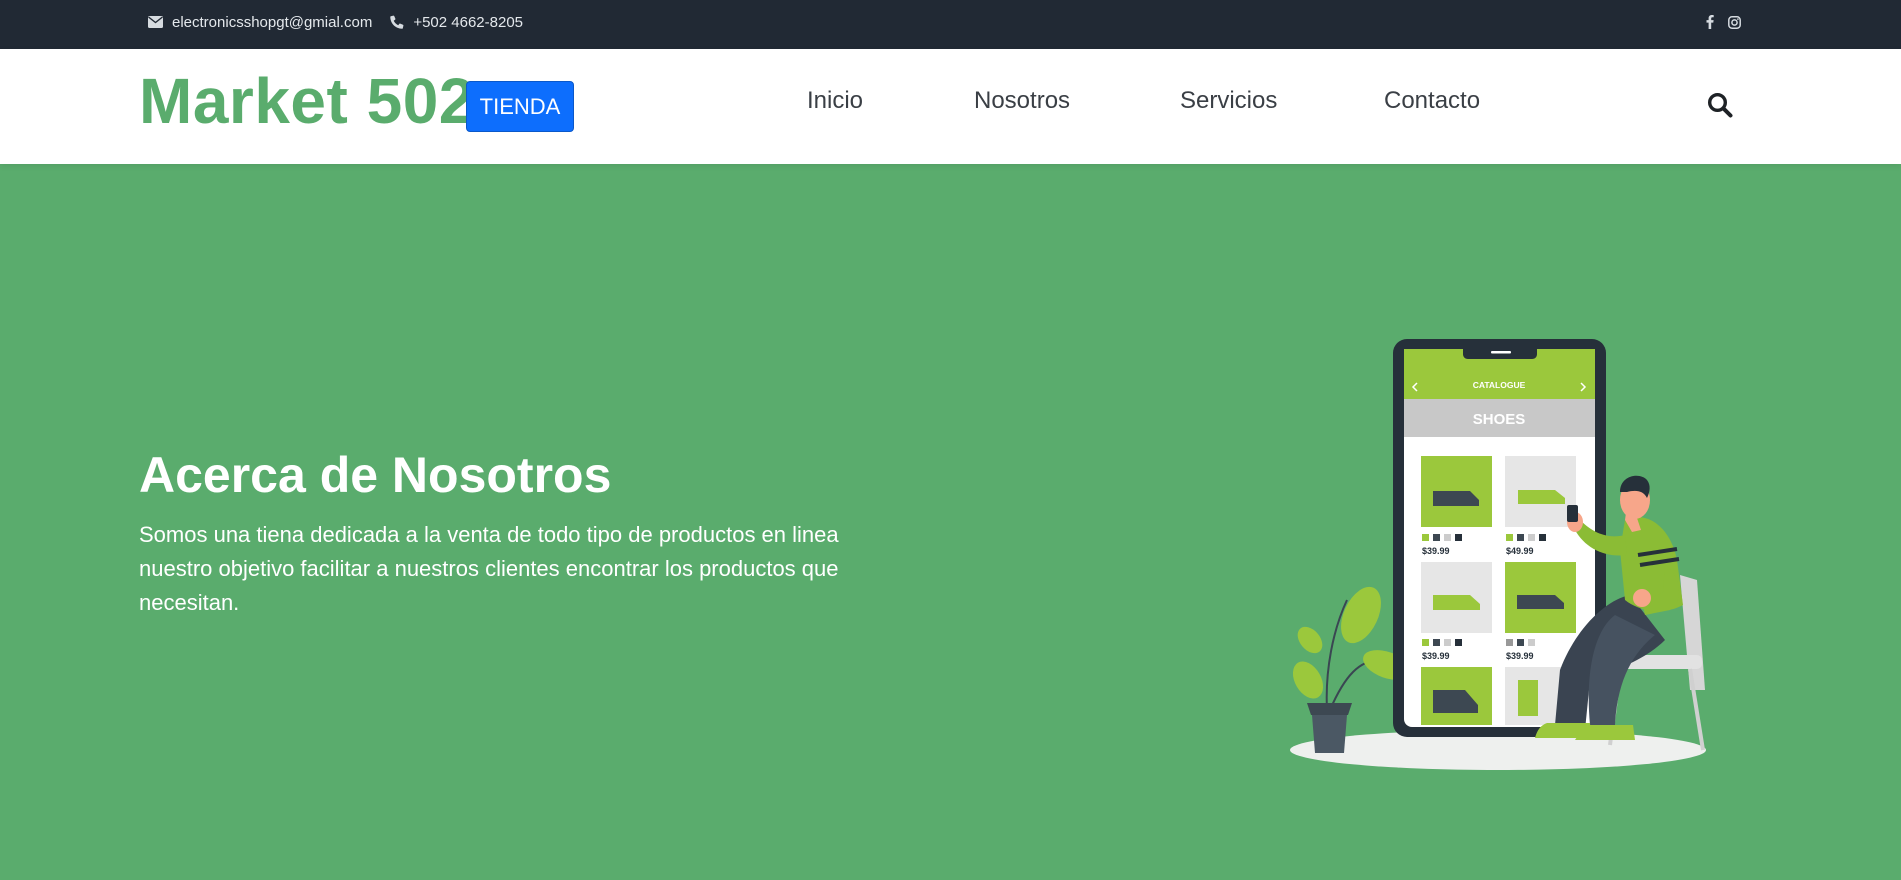 This screenshot has width=1901, height=880. I want to click on nav-link-servicios: Servicios, so click(1228, 101).